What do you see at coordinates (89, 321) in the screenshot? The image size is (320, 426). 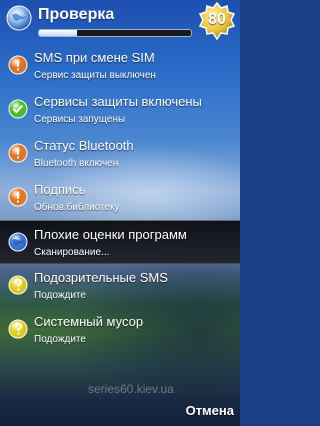 I see `list-item-title: Системный мусор` at bounding box center [89, 321].